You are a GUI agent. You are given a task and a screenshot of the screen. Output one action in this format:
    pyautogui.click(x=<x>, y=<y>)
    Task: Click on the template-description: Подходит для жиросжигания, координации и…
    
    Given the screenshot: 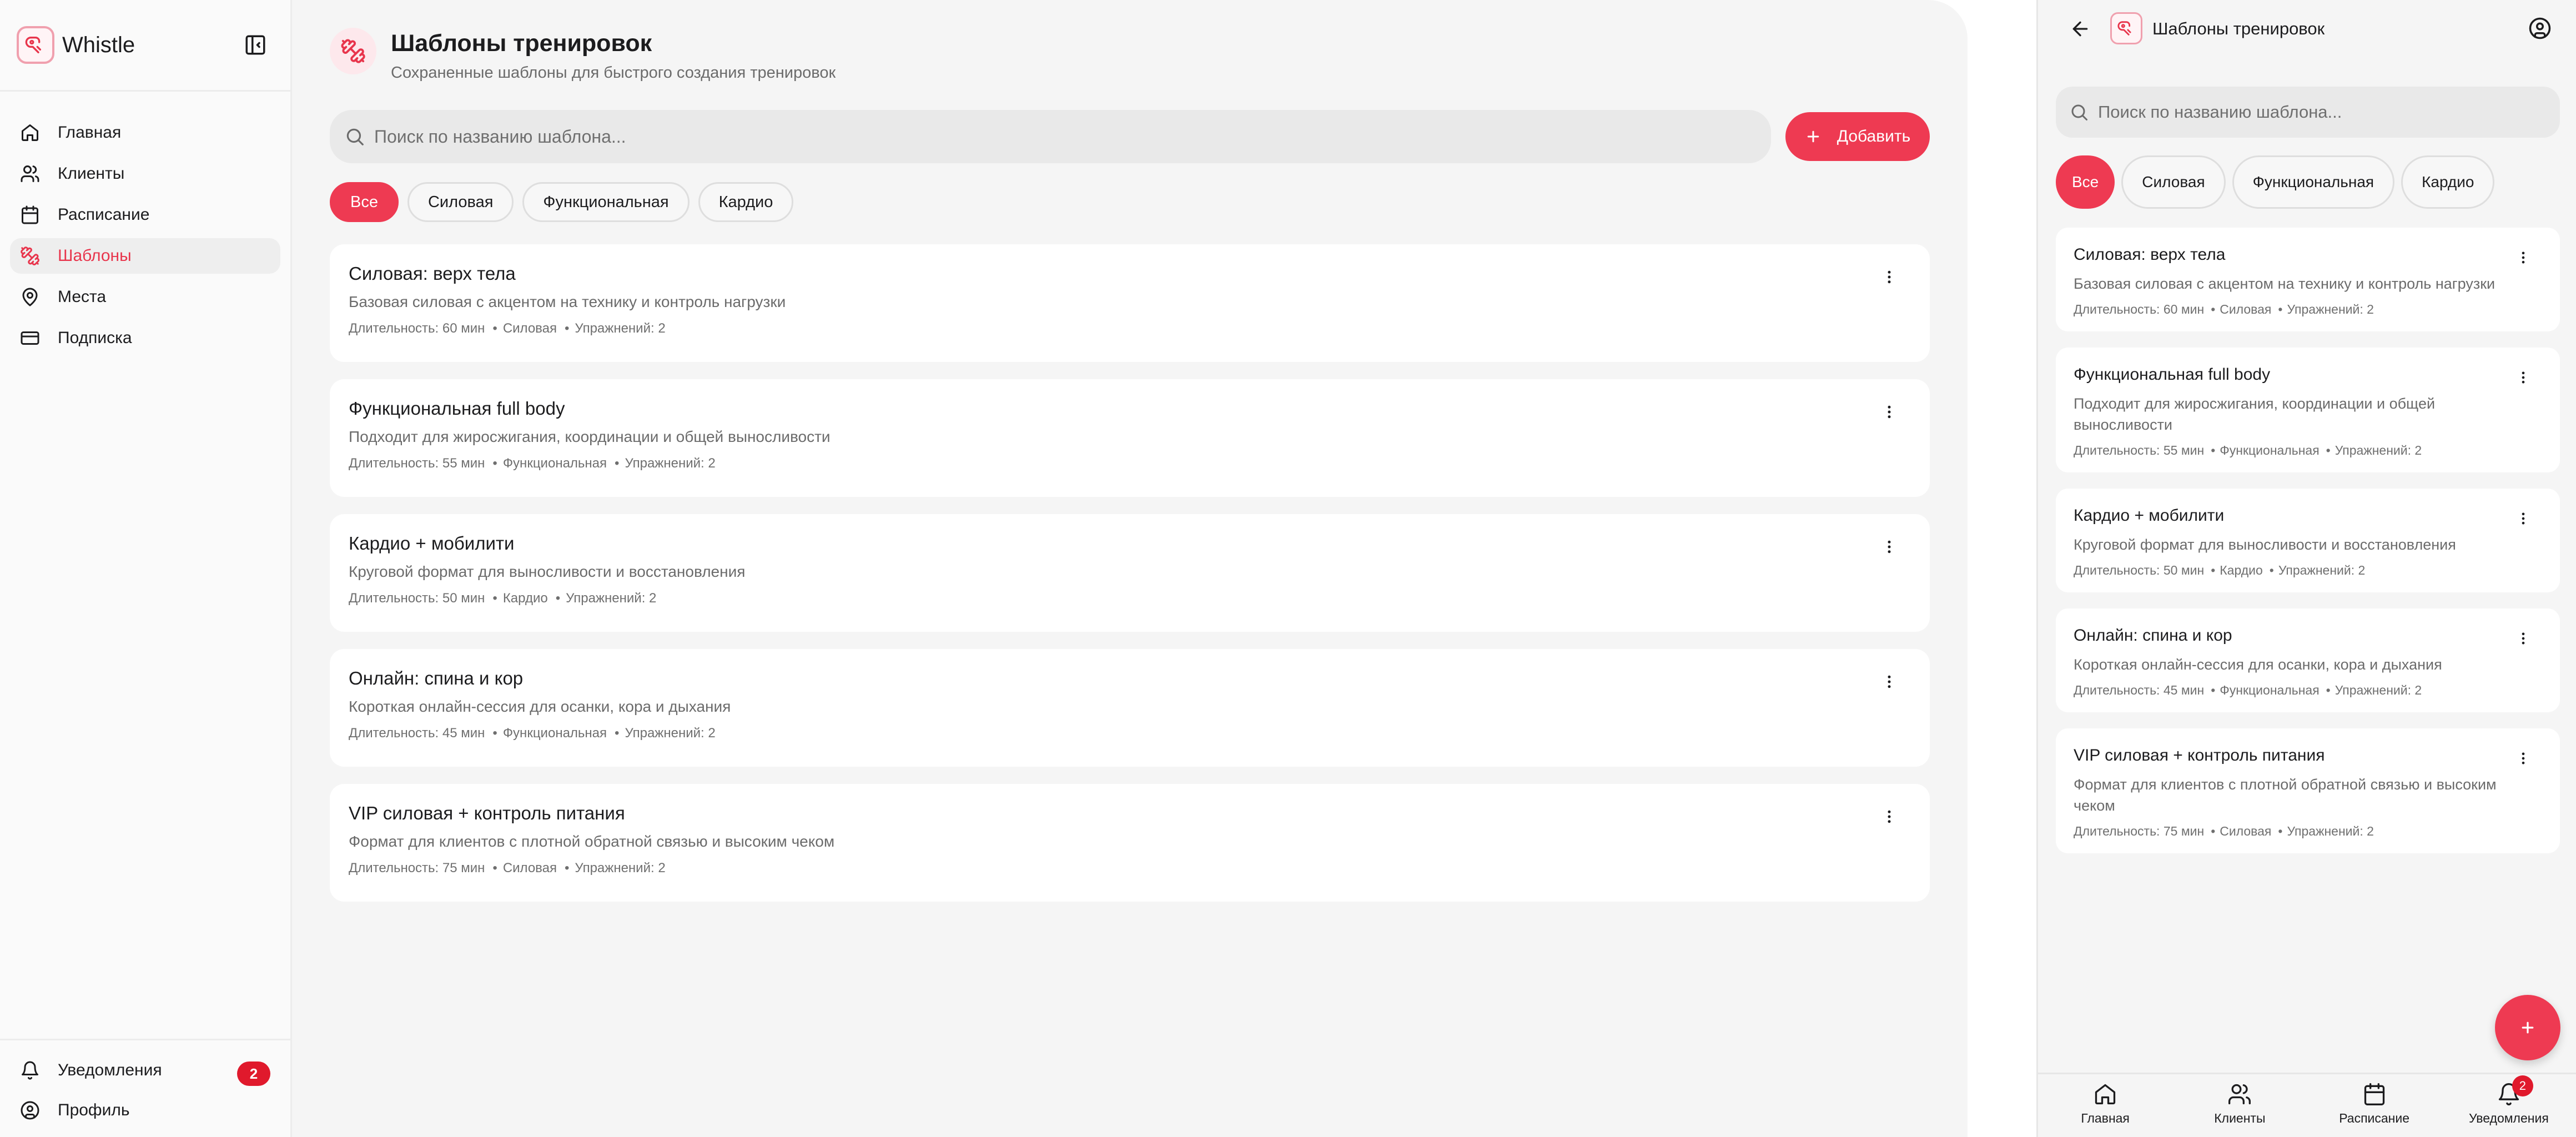 What is the action you would take?
    pyautogui.click(x=2255, y=414)
    